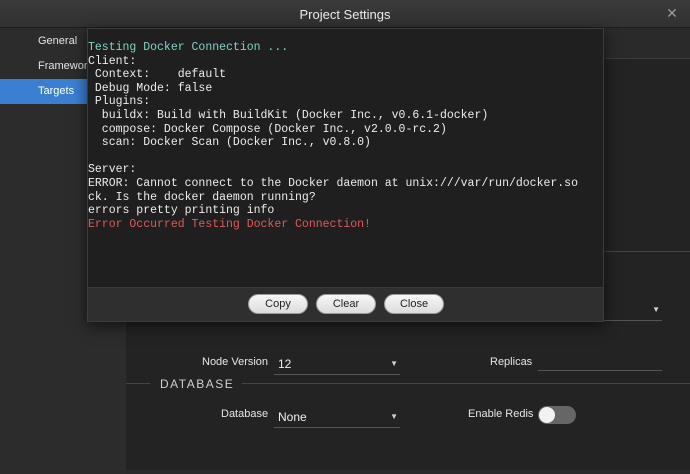 This screenshot has height=474, width=690. What do you see at coordinates (672, 13) in the screenshot?
I see `close-window-icon: ✕` at bounding box center [672, 13].